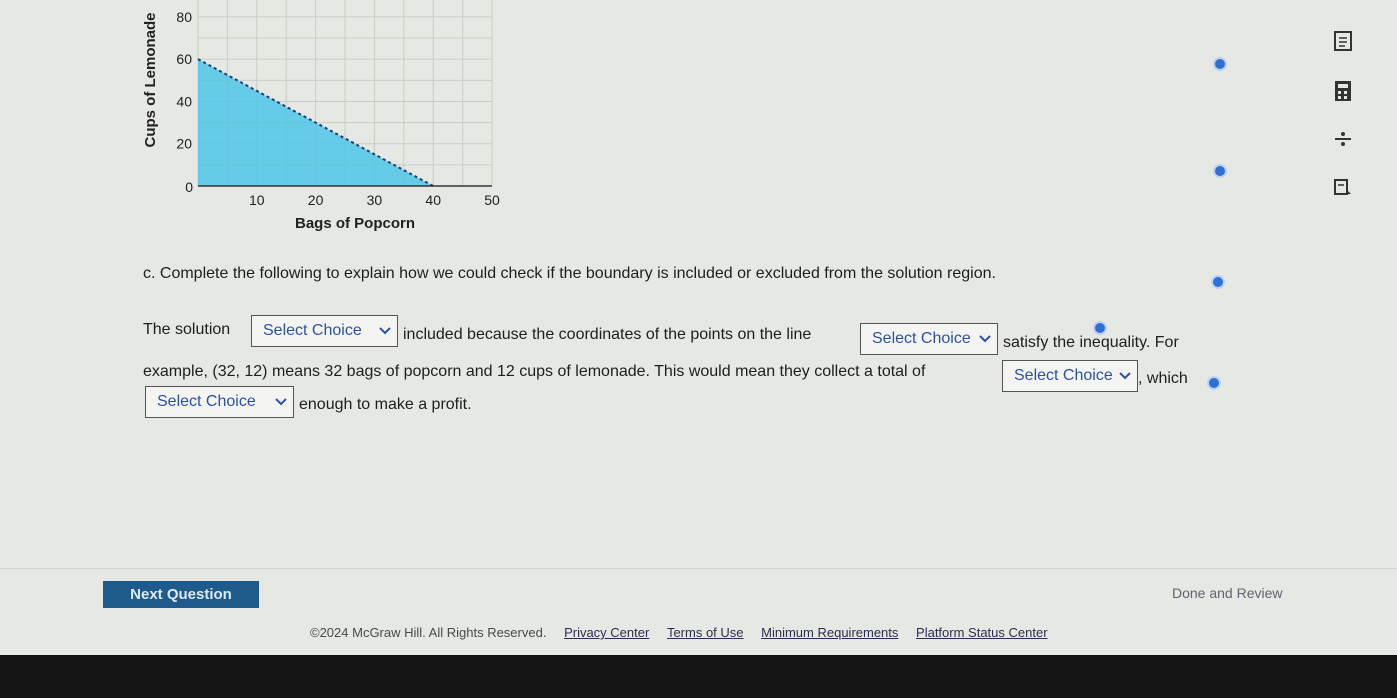 Image resolution: width=1397 pixels, height=698 pixels. What do you see at coordinates (1343, 139) in the screenshot?
I see `reference-icon` at bounding box center [1343, 139].